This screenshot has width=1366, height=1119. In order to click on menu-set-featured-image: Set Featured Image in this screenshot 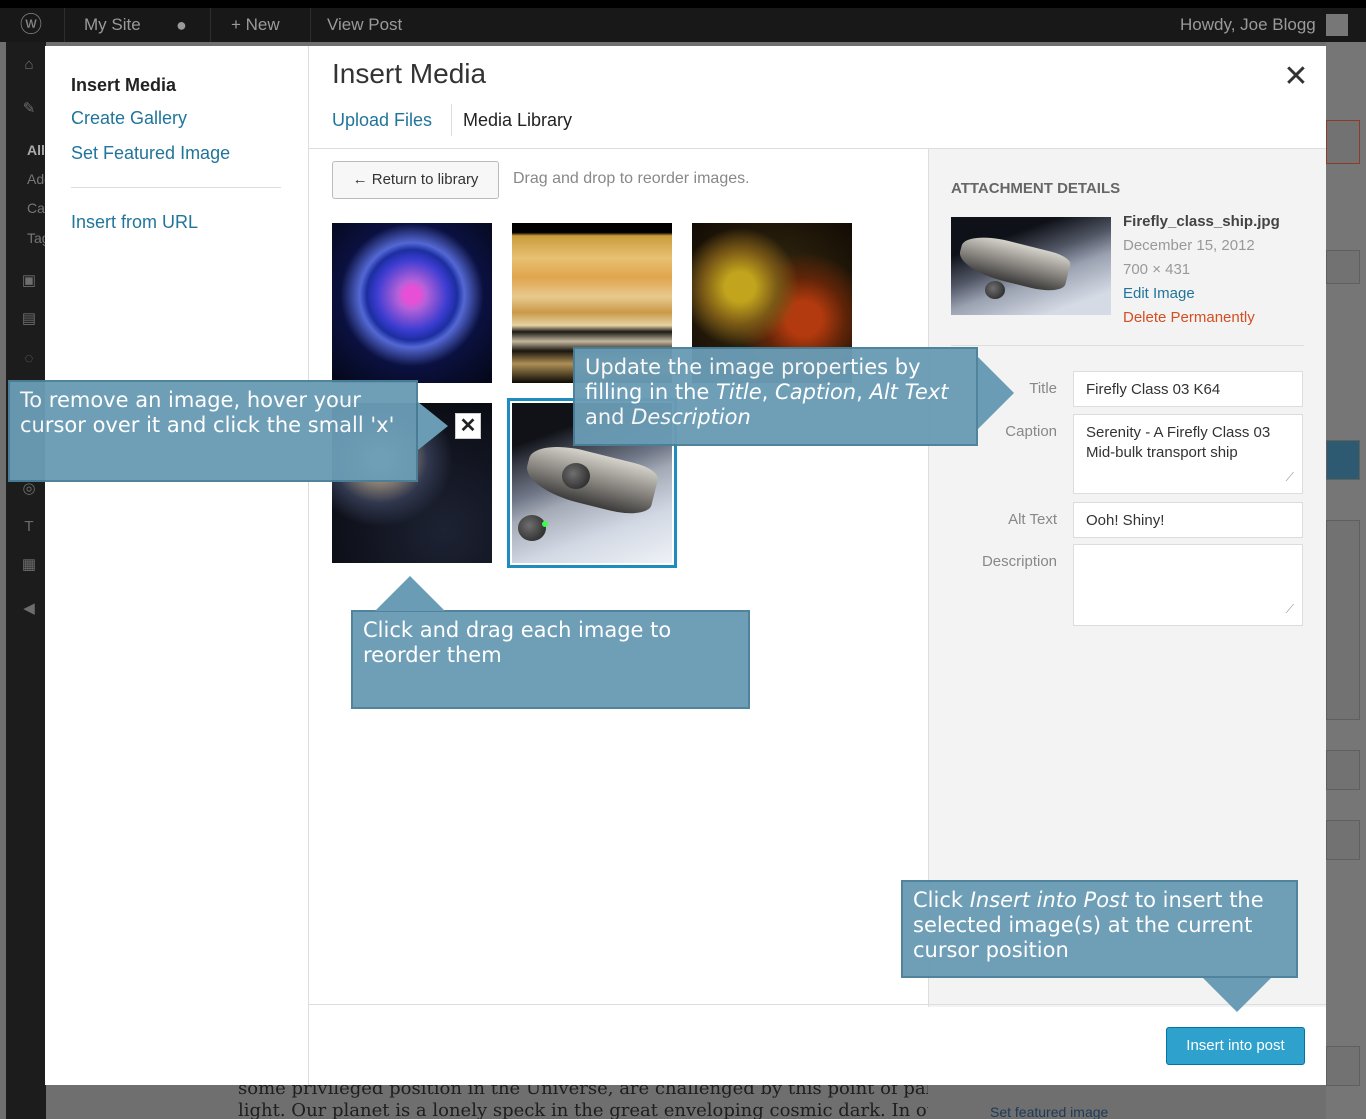, I will do `click(150, 153)`.